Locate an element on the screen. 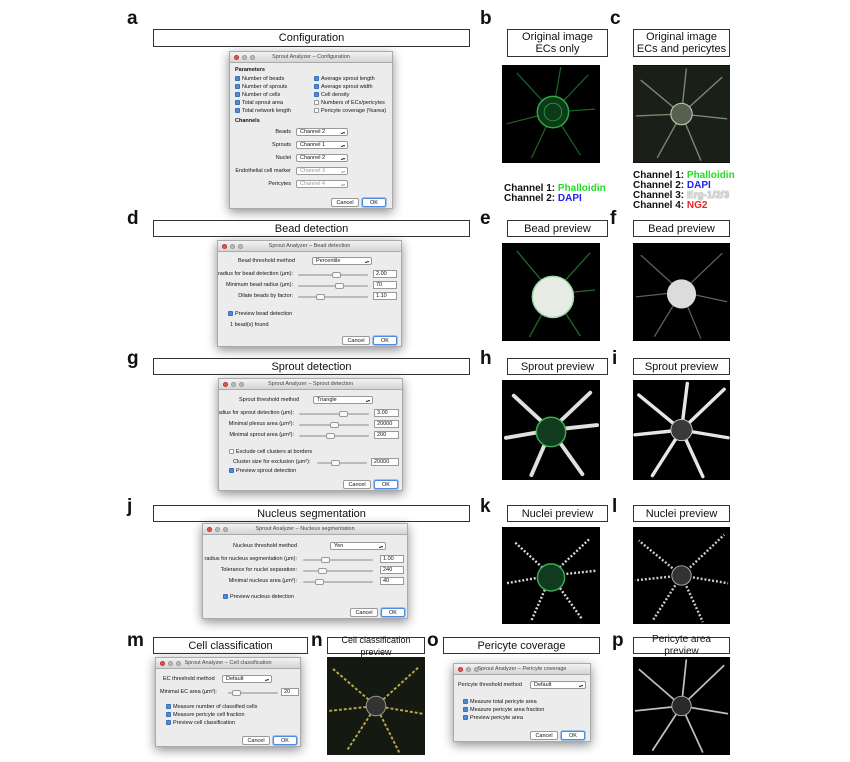 This screenshot has height=762, width=850. param-checkbox-row: Pericyte coverage (%area) is located at coordinates (350, 111).